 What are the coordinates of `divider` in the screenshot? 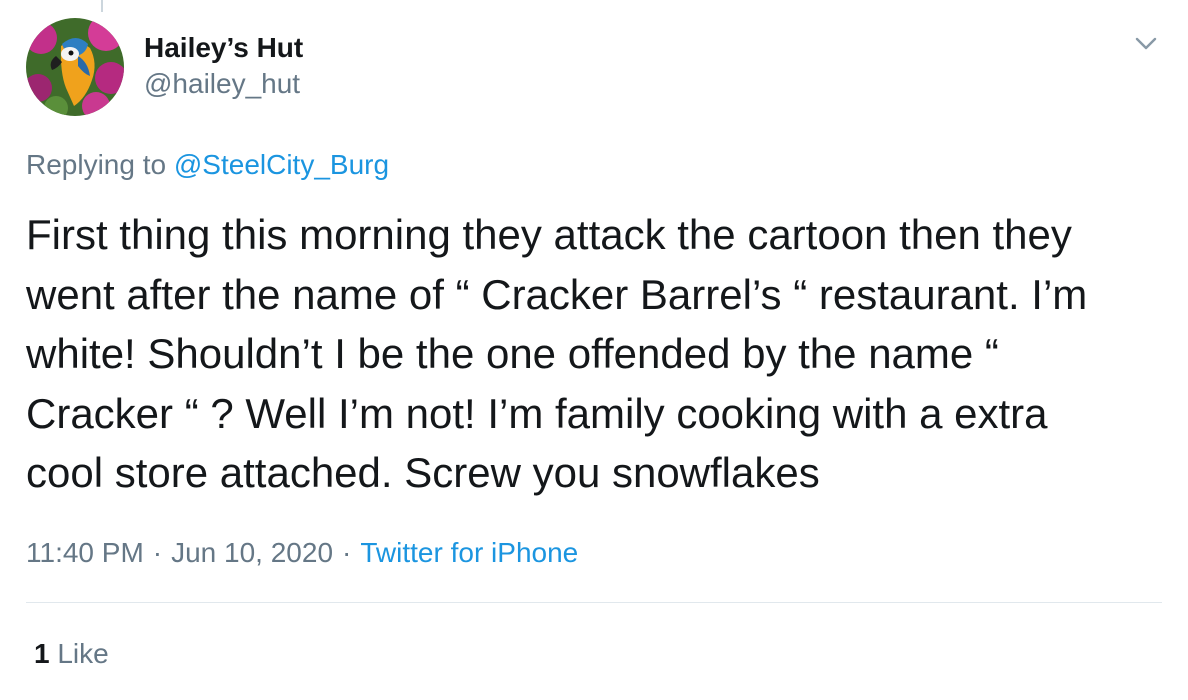 It's located at (594, 602).